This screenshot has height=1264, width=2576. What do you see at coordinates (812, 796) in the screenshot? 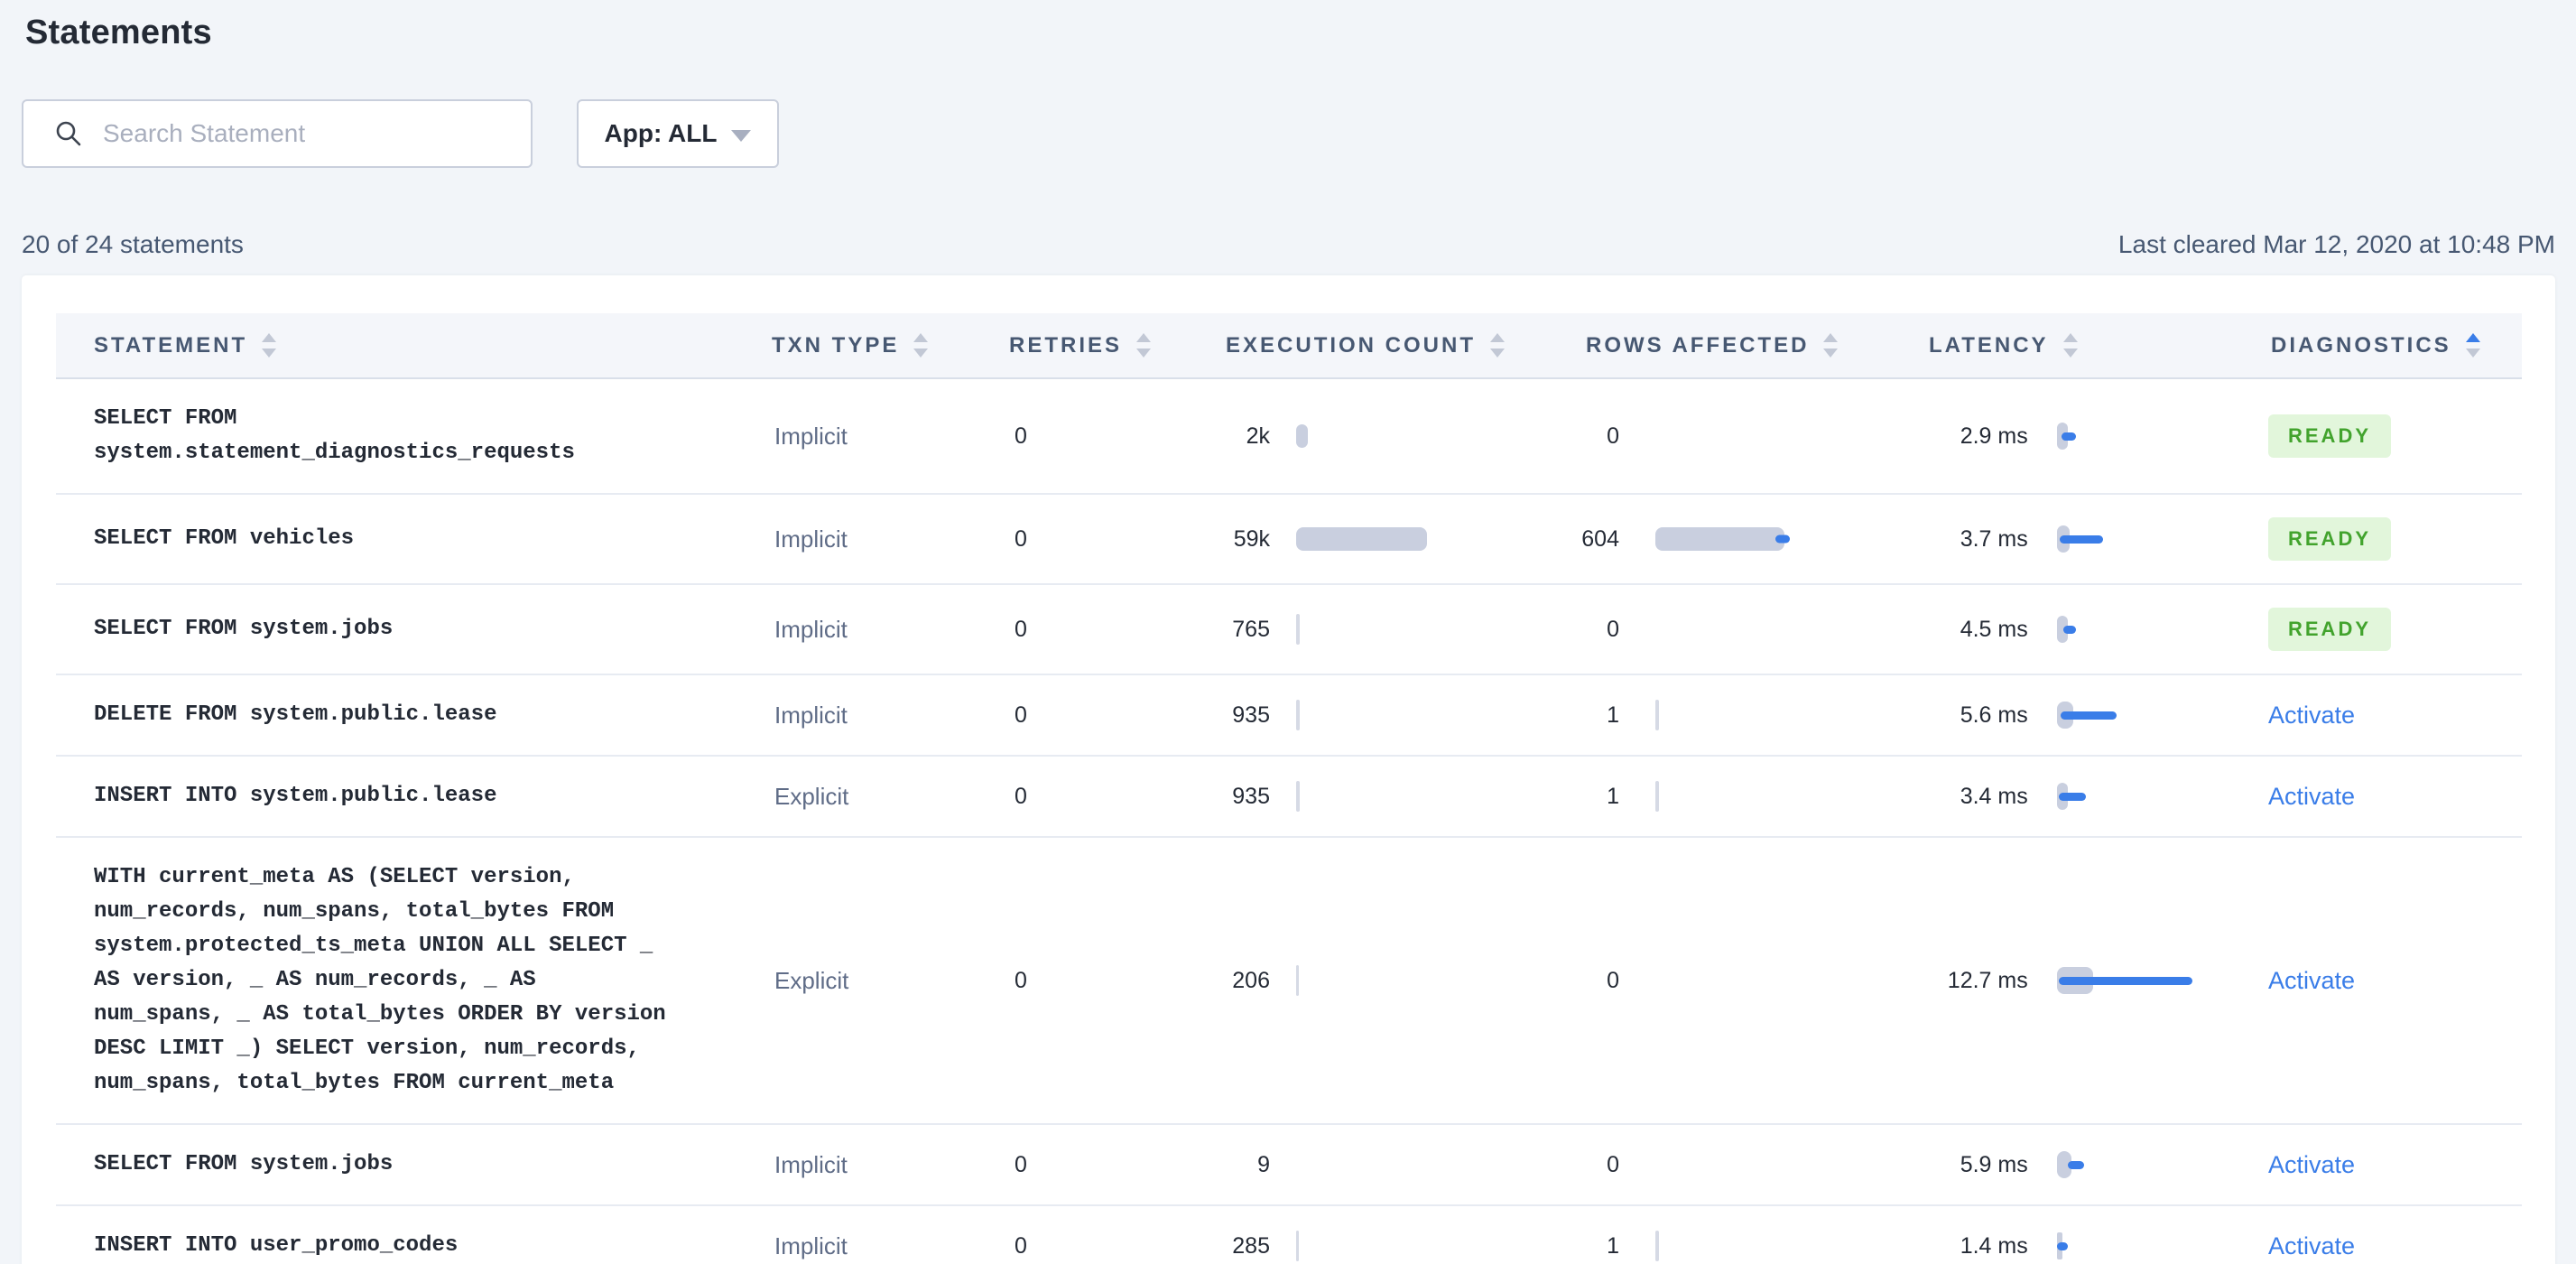
I see `txn-type-value: Explicit` at bounding box center [812, 796].